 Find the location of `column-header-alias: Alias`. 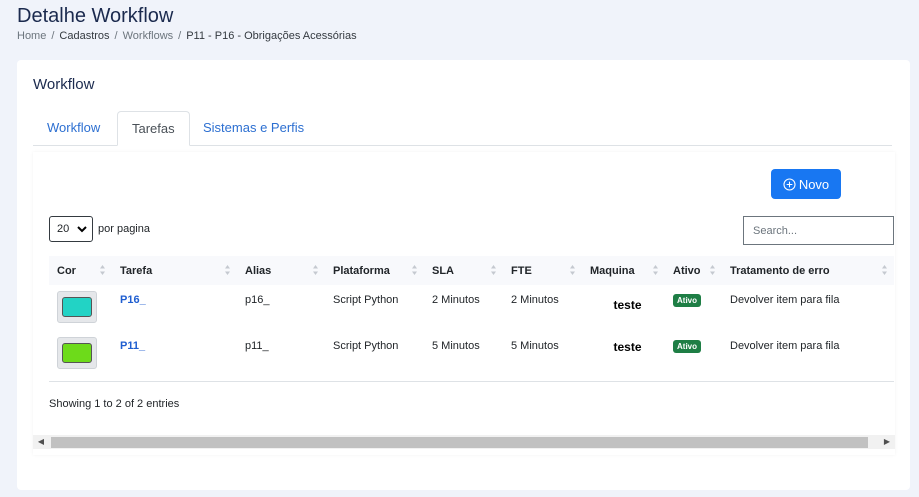

column-header-alias: Alias is located at coordinates (281, 270).